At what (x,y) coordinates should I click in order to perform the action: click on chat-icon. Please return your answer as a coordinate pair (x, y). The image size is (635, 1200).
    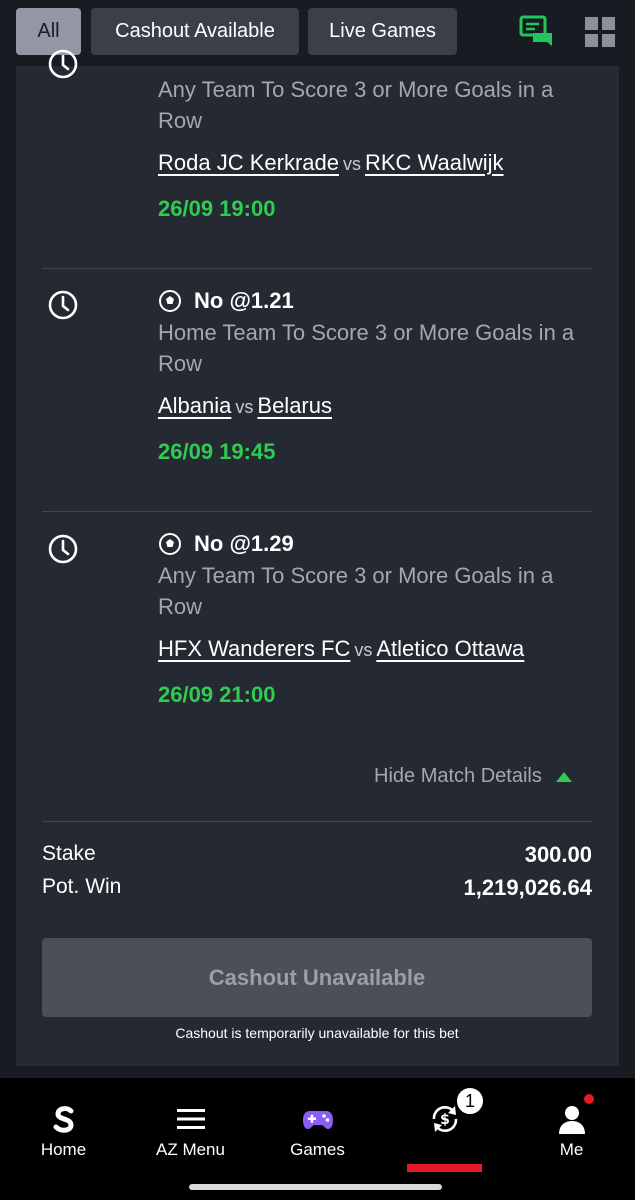
    Looking at the image, I should click on (537, 32).